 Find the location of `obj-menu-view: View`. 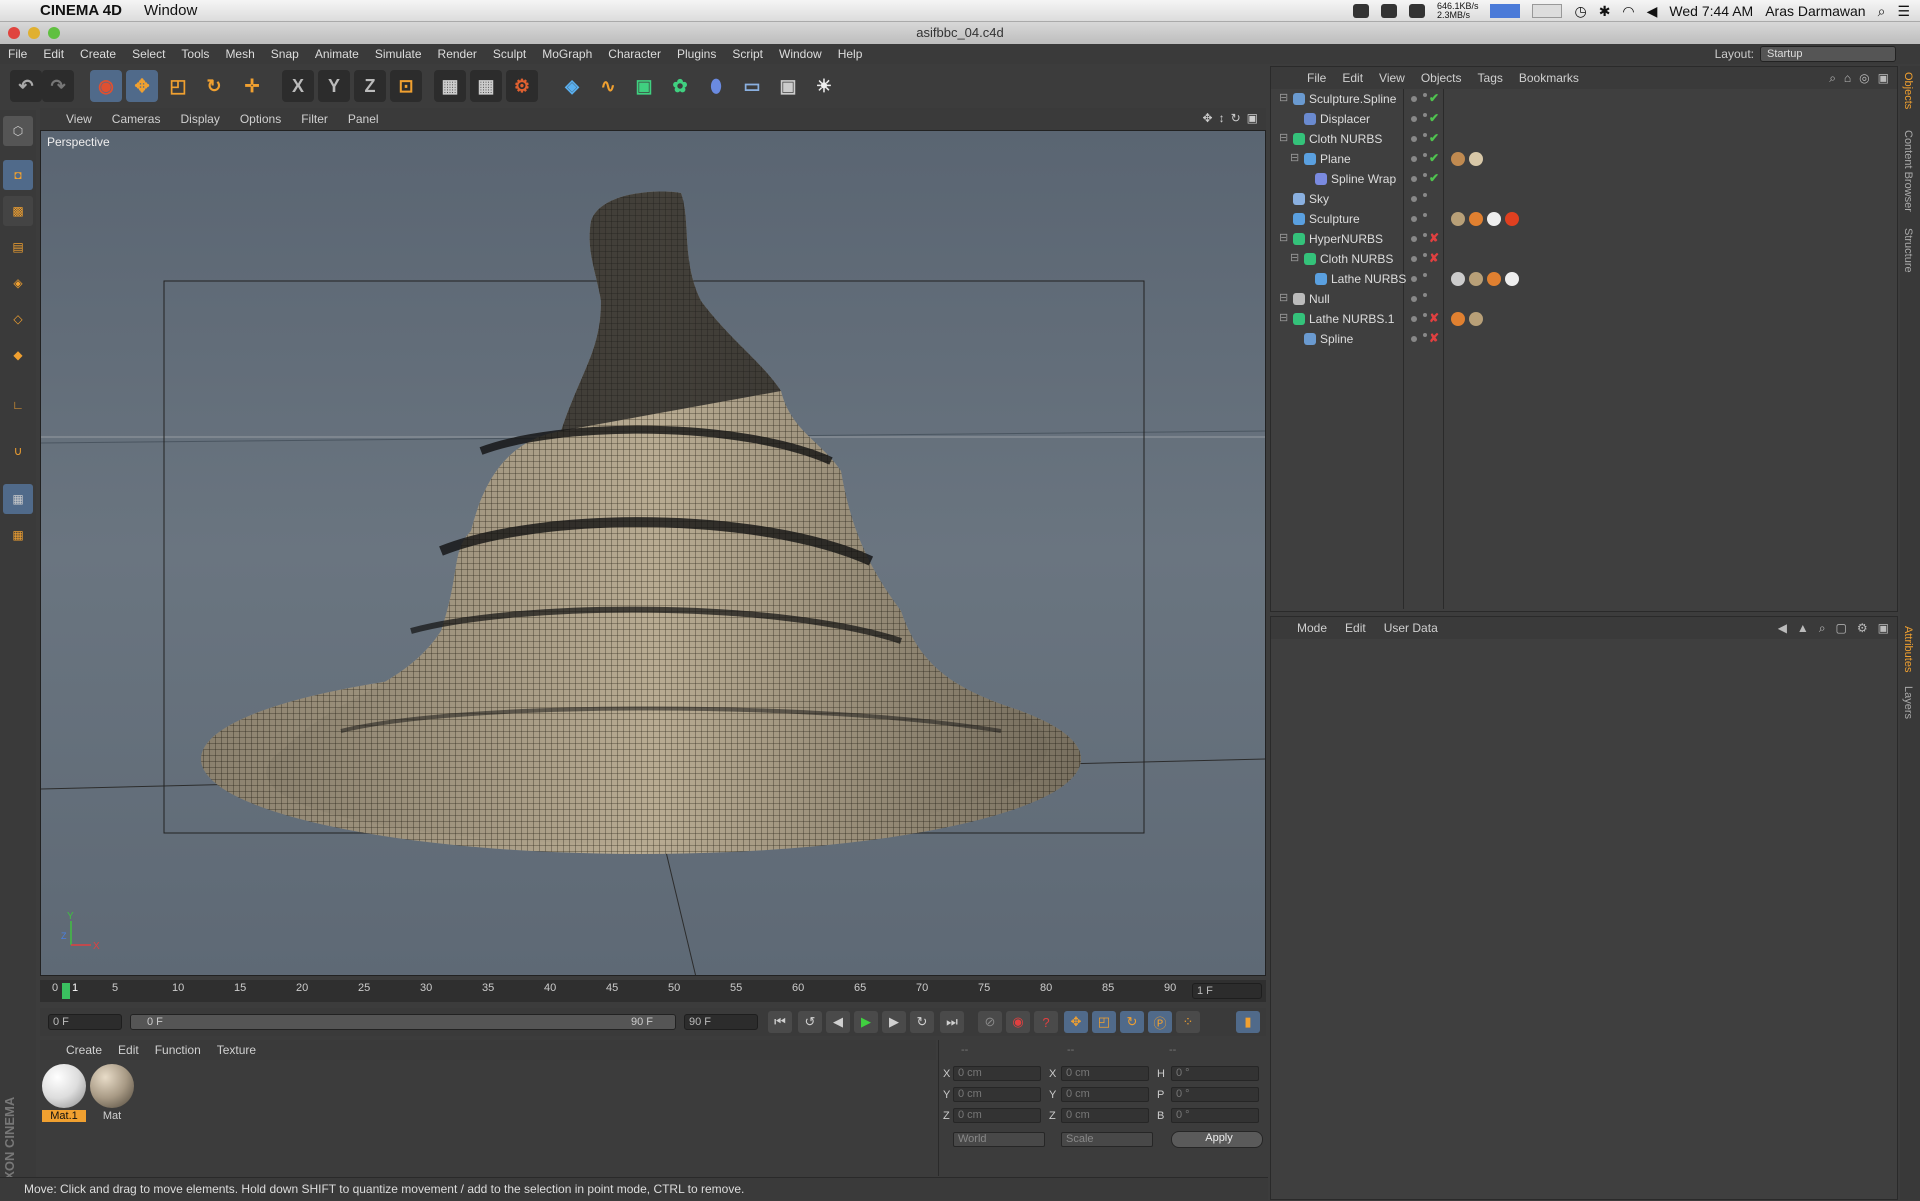

obj-menu-view: View is located at coordinates (1392, 78).